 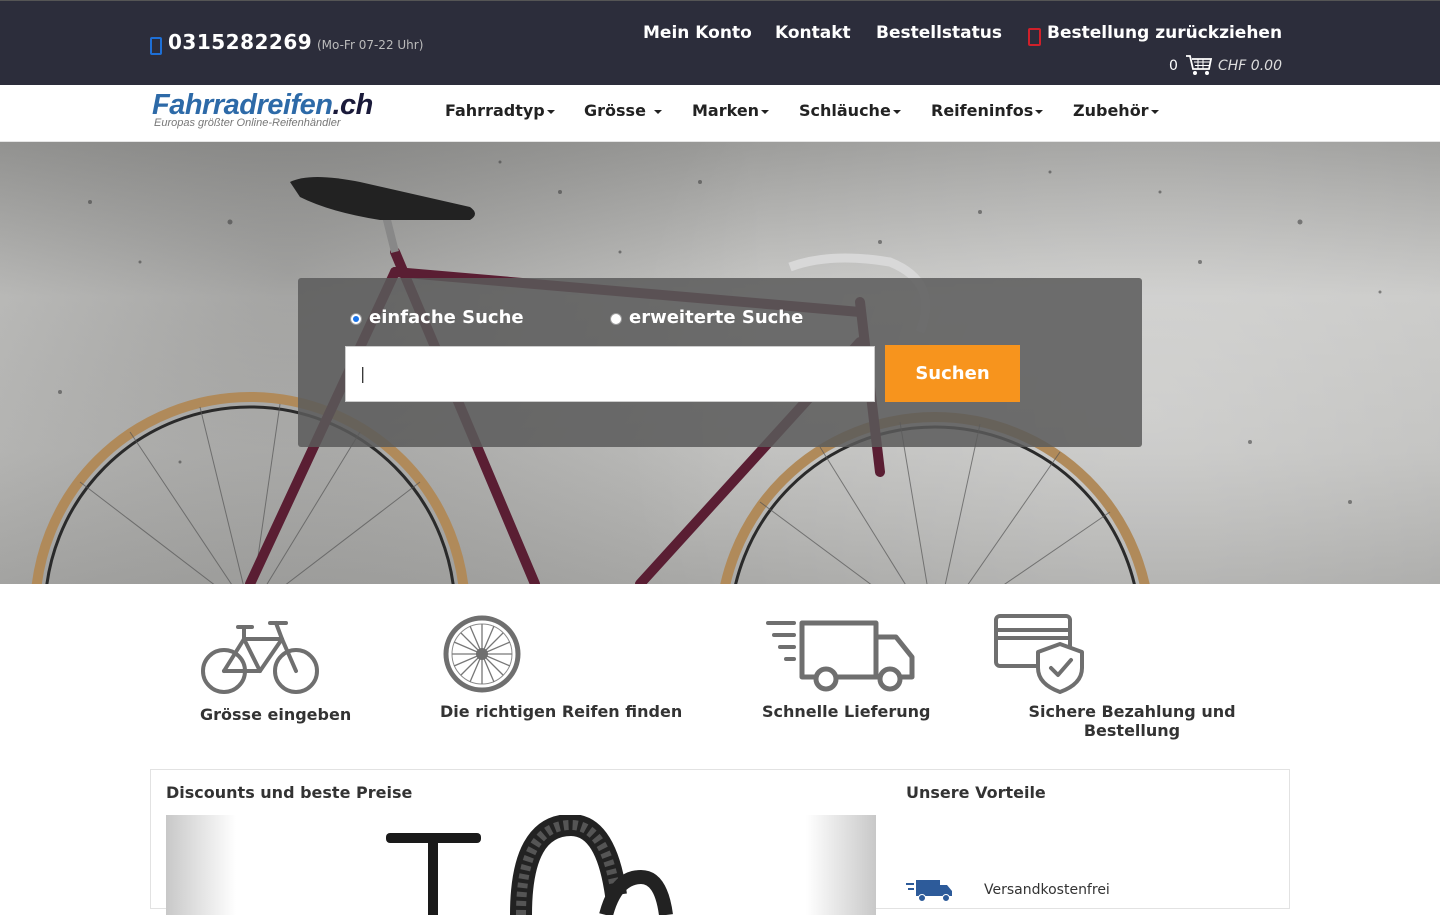 I want to click on feature-size: Grösse eingeben, so click(x=277, y=669).